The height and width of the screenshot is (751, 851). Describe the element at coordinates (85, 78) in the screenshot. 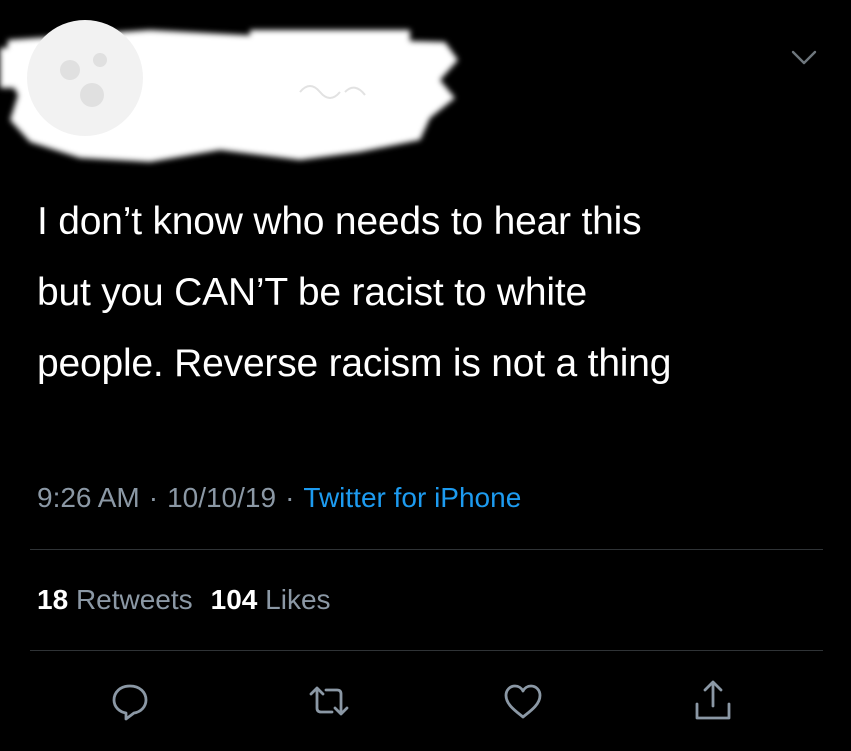

I see `avatar` at that location.